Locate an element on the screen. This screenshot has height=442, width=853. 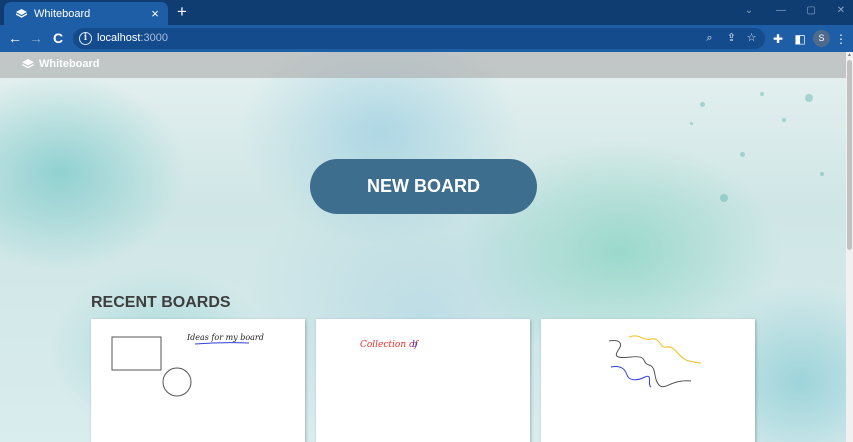
tab-close-icon: × is located at coordinates (155, 13).